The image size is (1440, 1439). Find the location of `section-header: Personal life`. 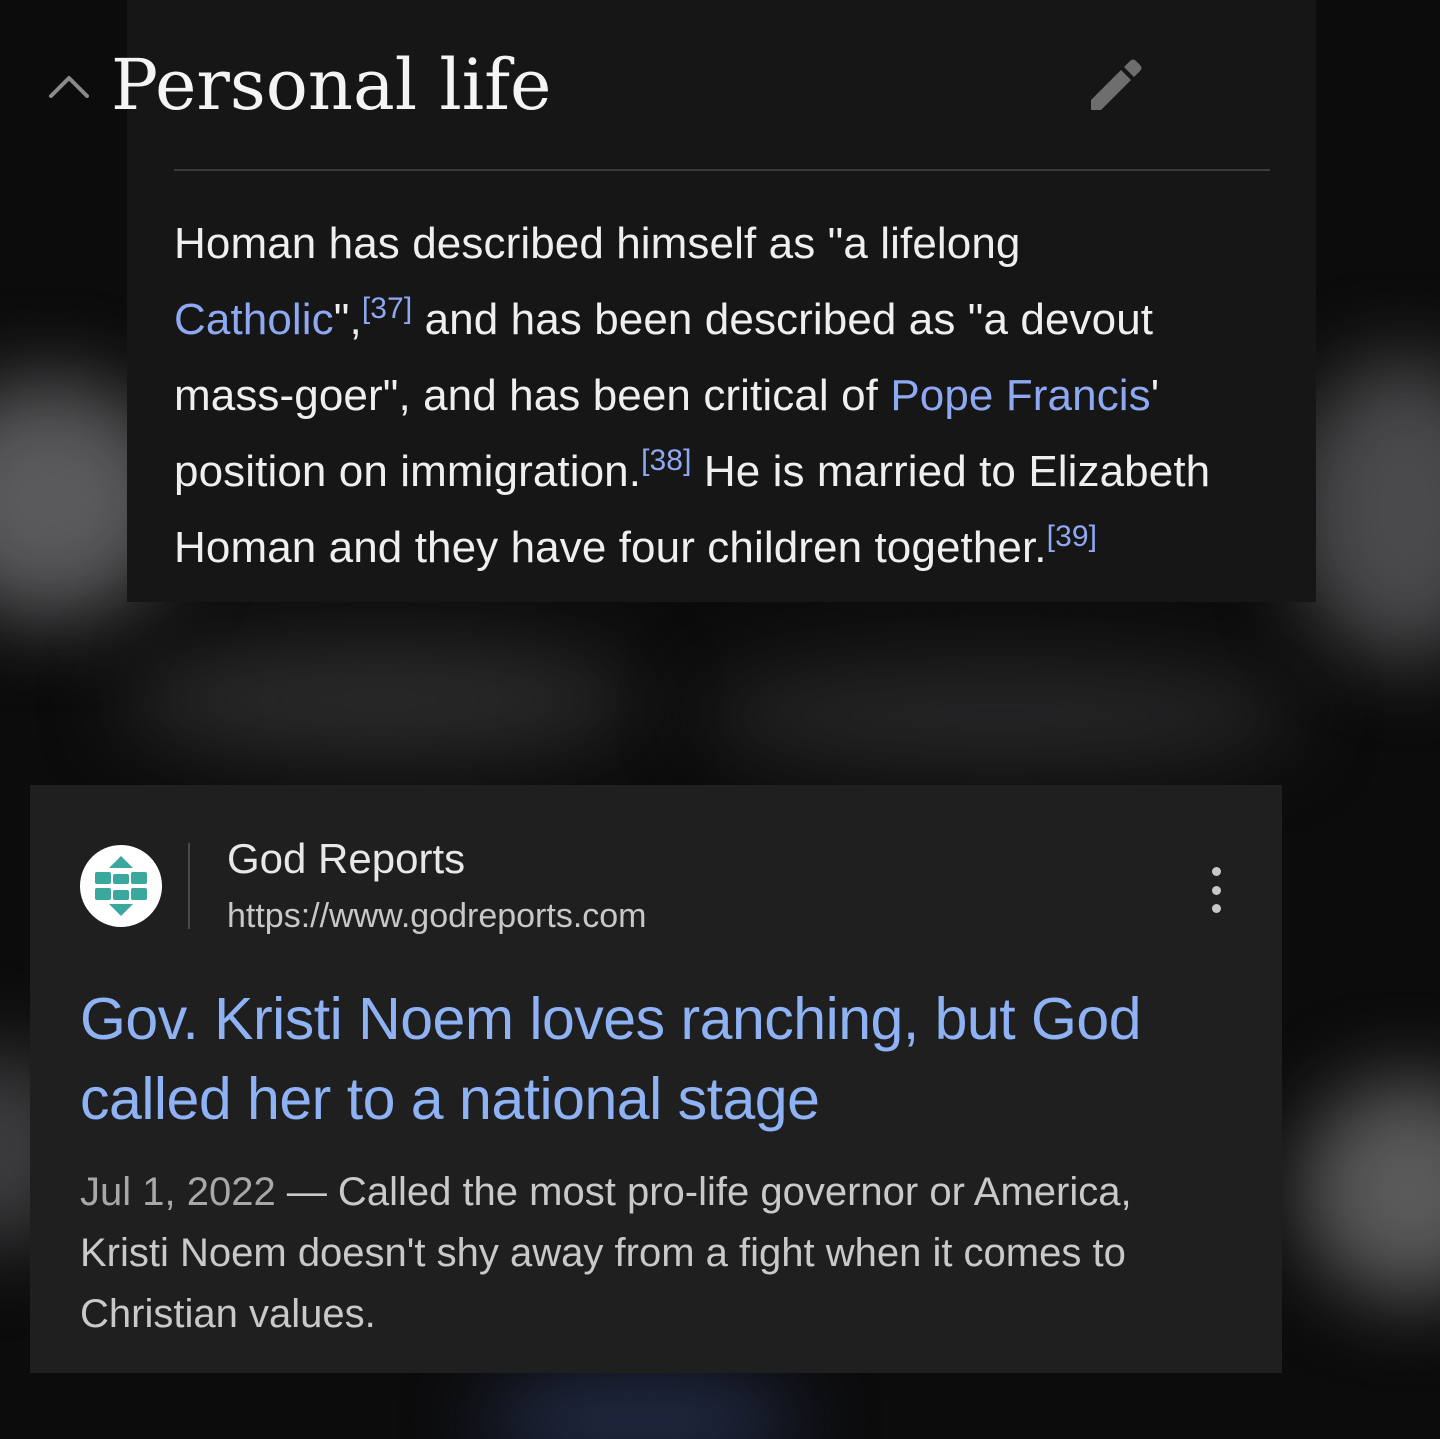

section-header: Personal life is located at coordinates (595, 86).